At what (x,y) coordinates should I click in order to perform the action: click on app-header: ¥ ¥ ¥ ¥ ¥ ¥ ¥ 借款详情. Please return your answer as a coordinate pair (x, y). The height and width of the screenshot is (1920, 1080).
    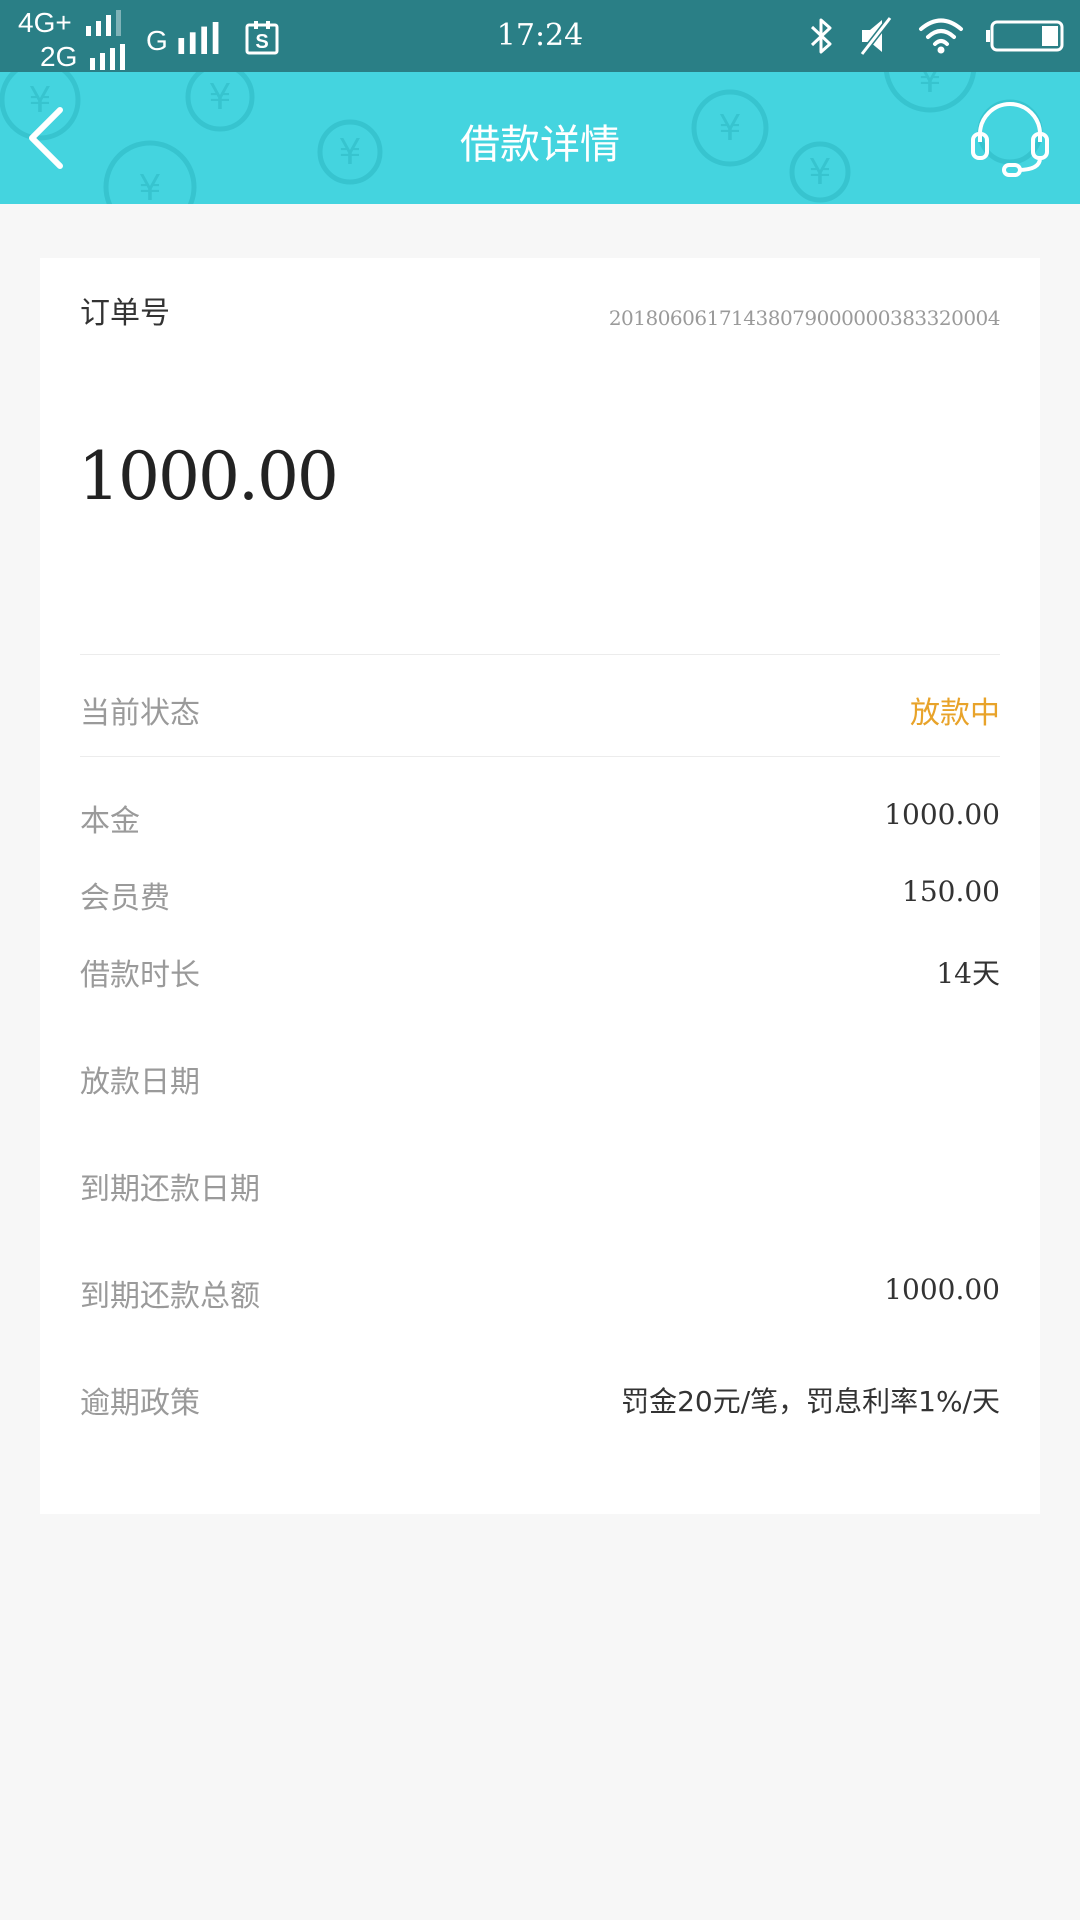
    Looking at the image, I should click on (540, 138).